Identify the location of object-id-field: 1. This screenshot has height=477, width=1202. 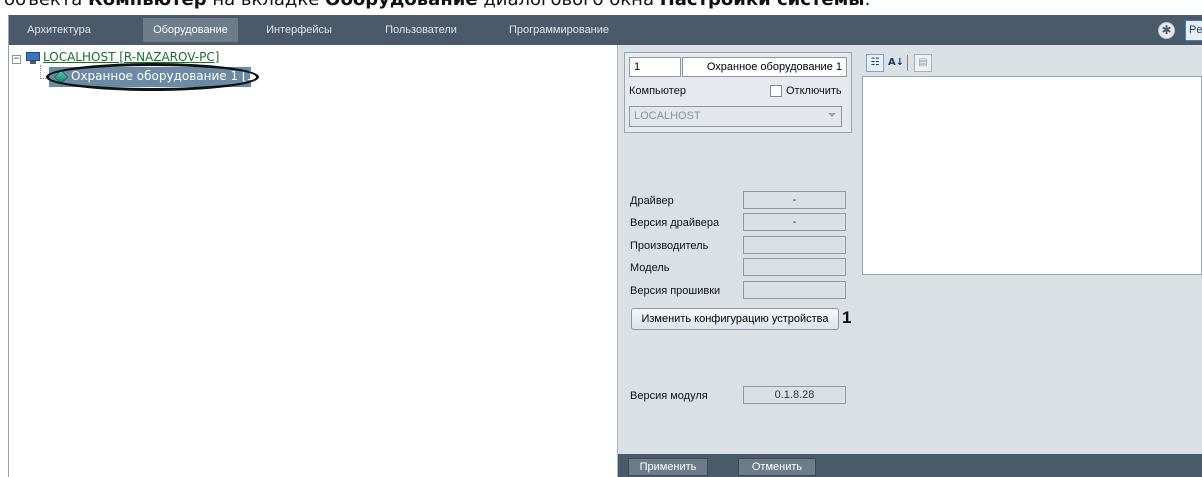
(655, 67).